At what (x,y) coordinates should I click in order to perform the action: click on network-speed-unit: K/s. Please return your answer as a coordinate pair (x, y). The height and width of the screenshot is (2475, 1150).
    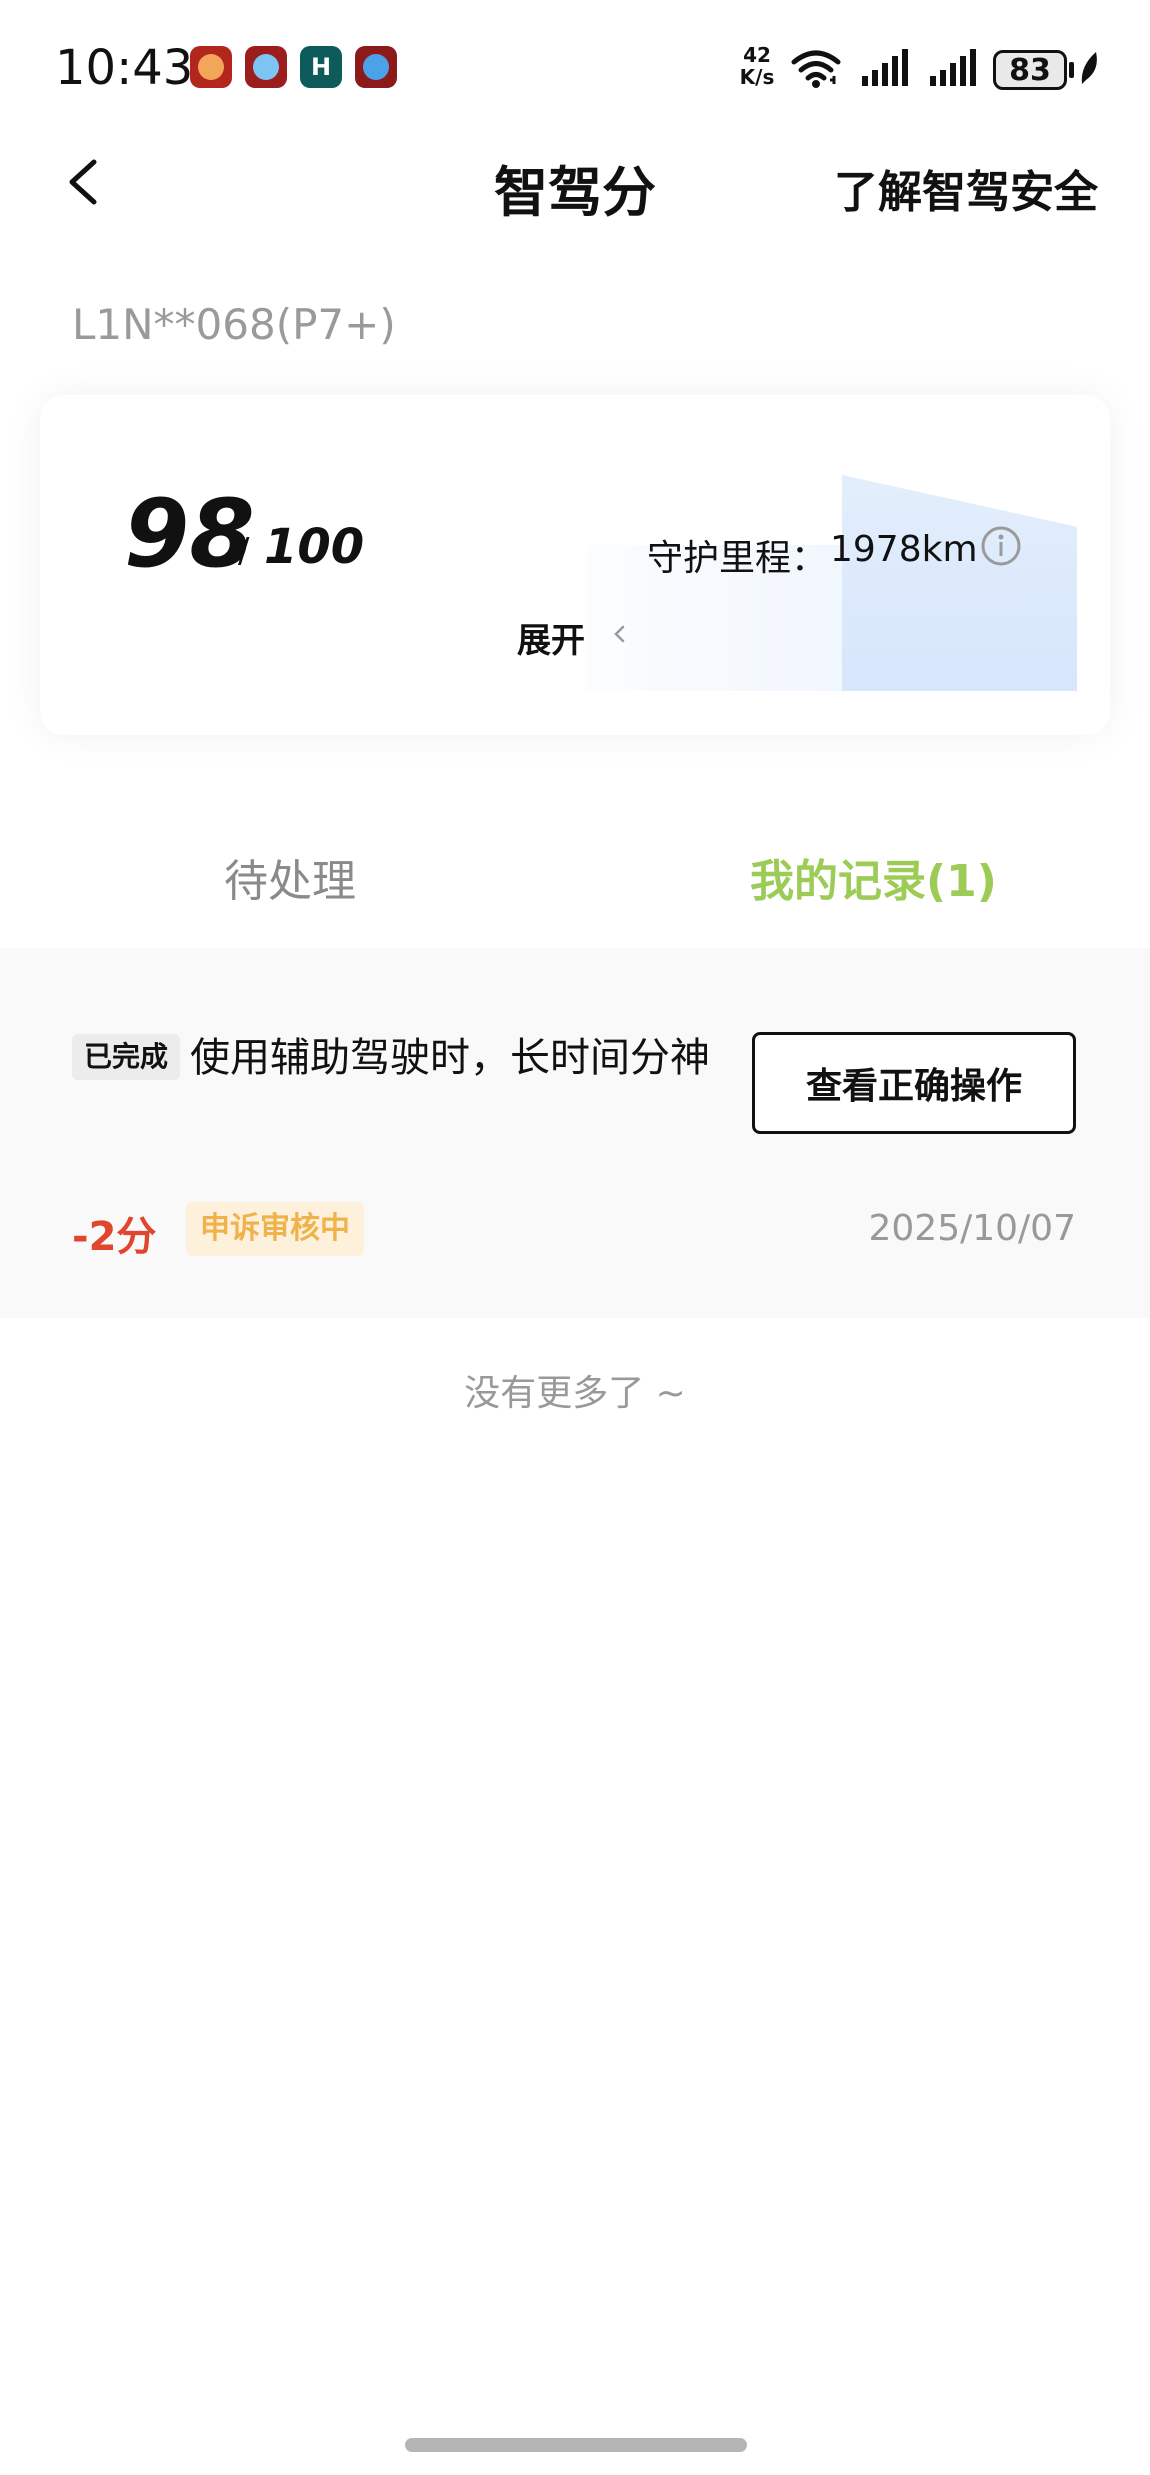
    Looking at the image, I should click on (757, 77).